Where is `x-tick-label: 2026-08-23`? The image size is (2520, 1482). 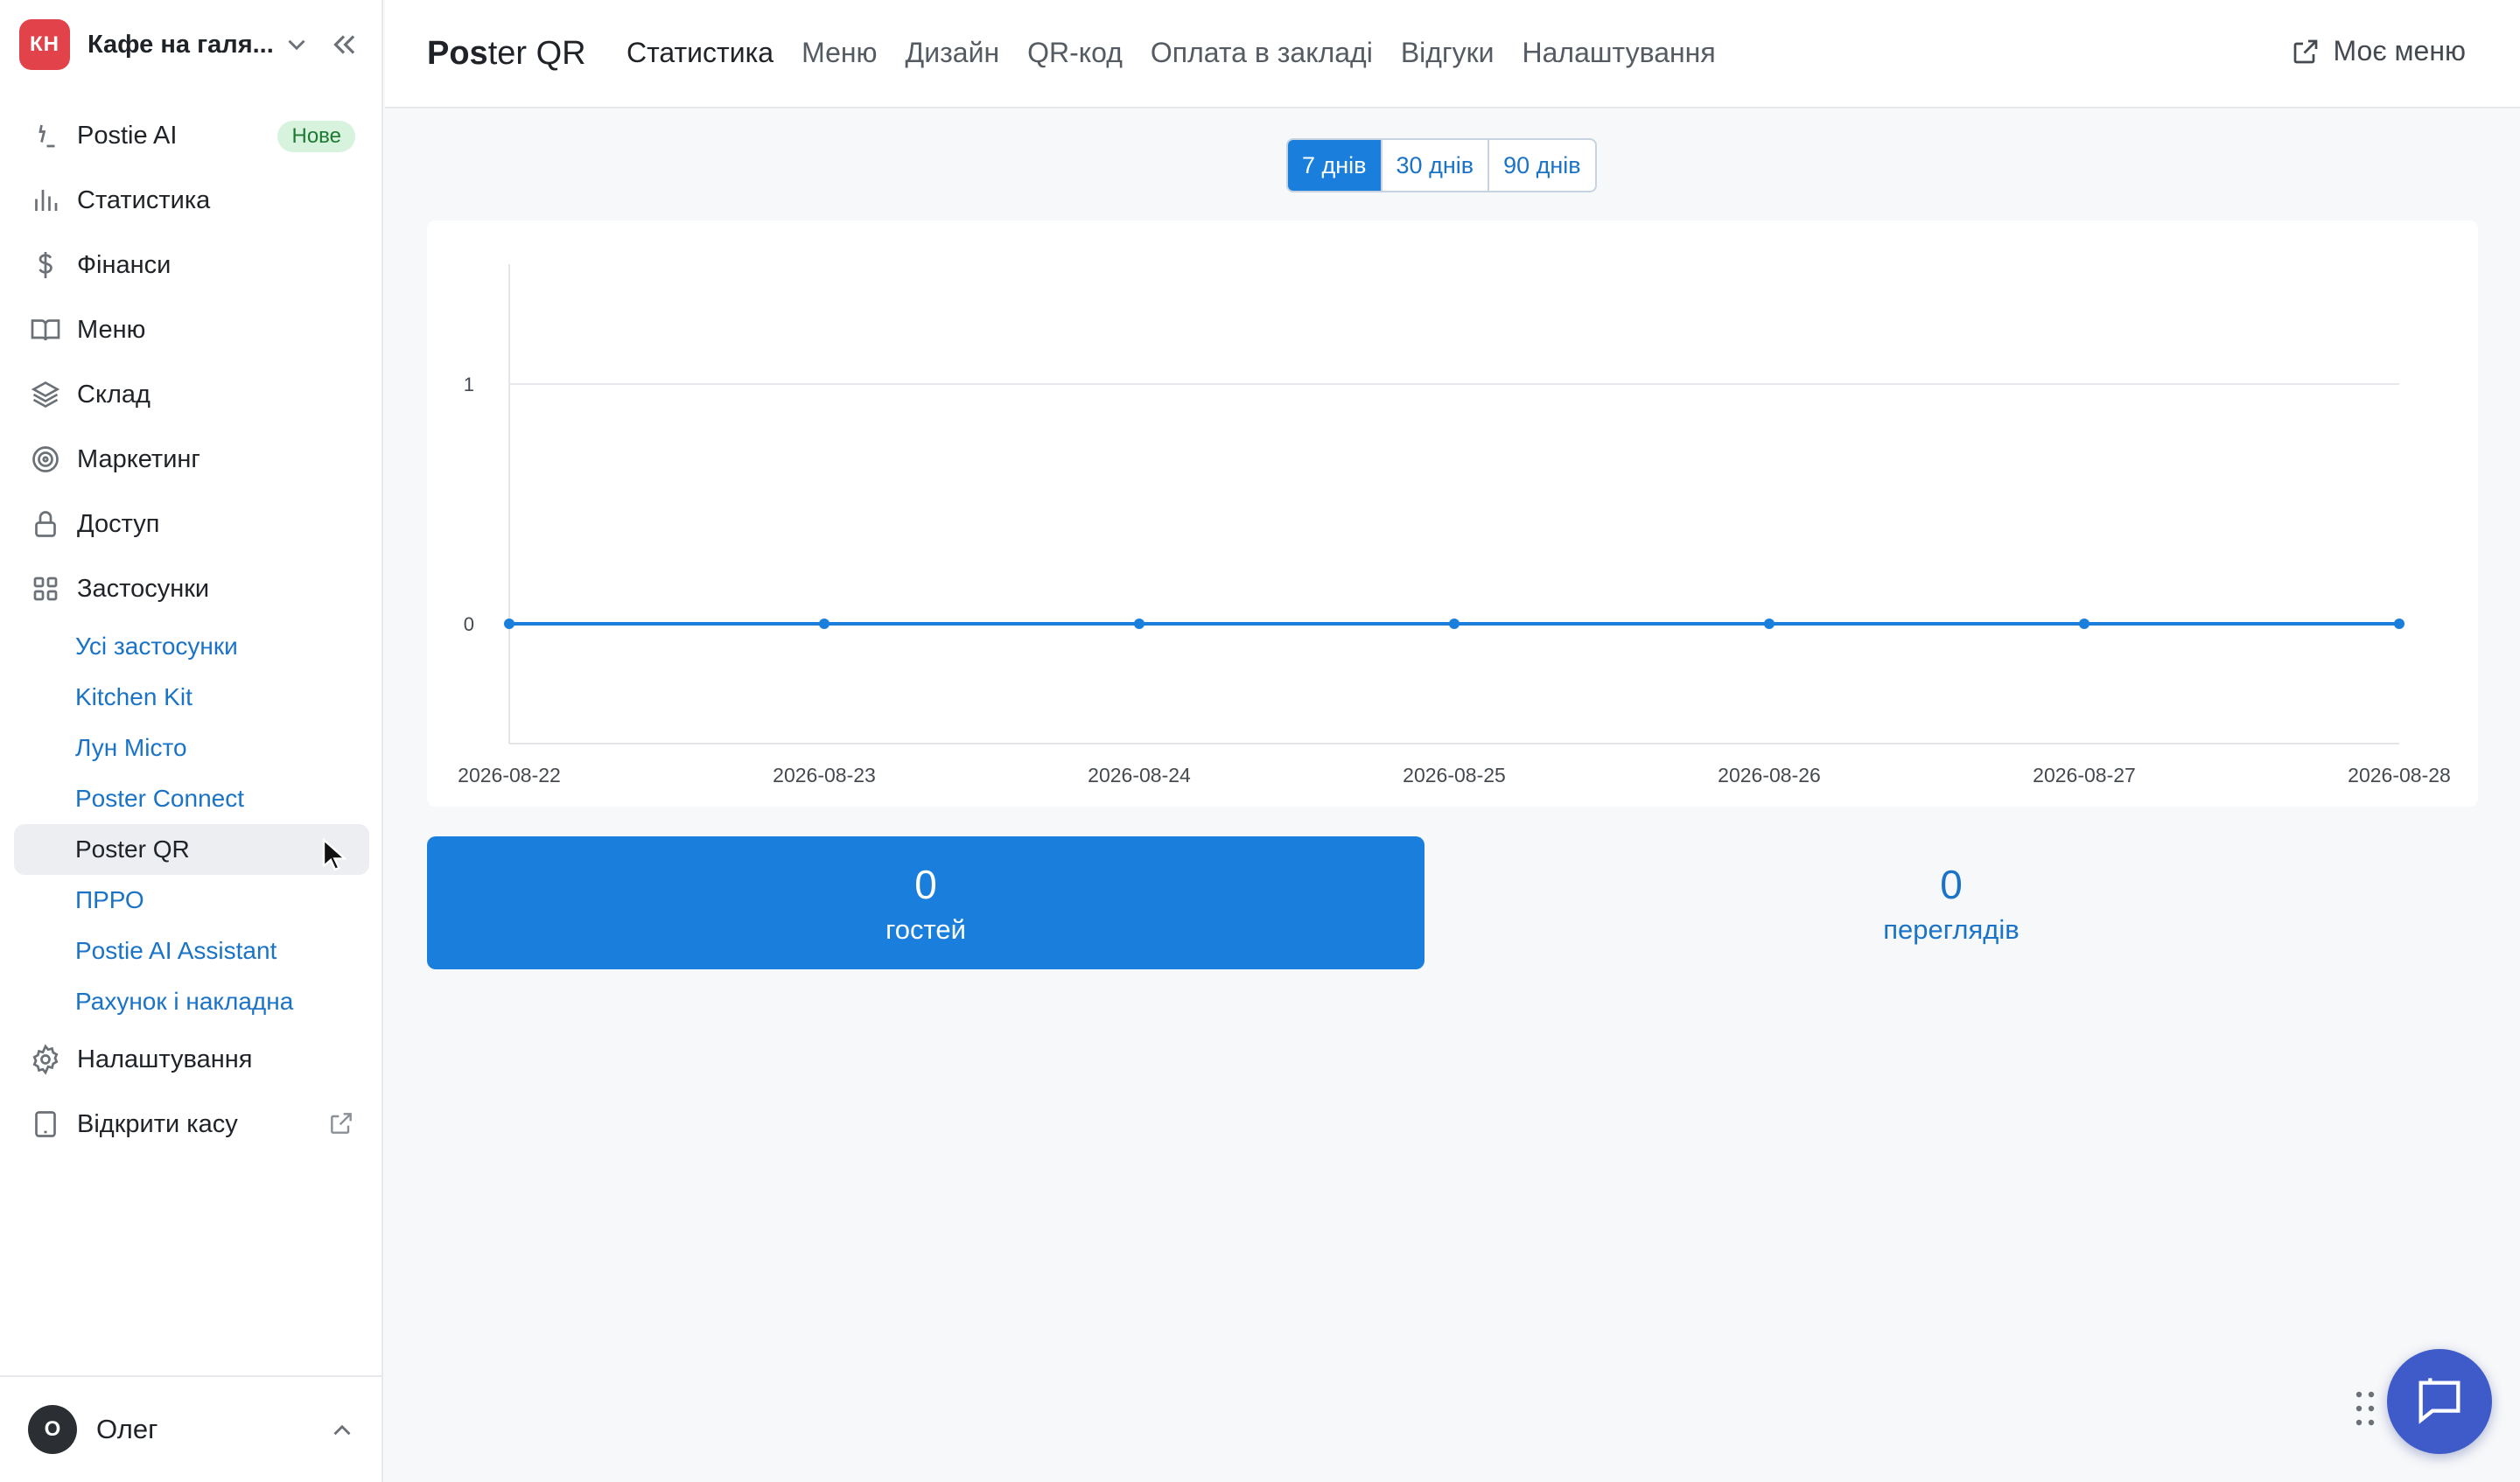 x-tick-label: 2026-08-23 is located at coordinates (824, 775).